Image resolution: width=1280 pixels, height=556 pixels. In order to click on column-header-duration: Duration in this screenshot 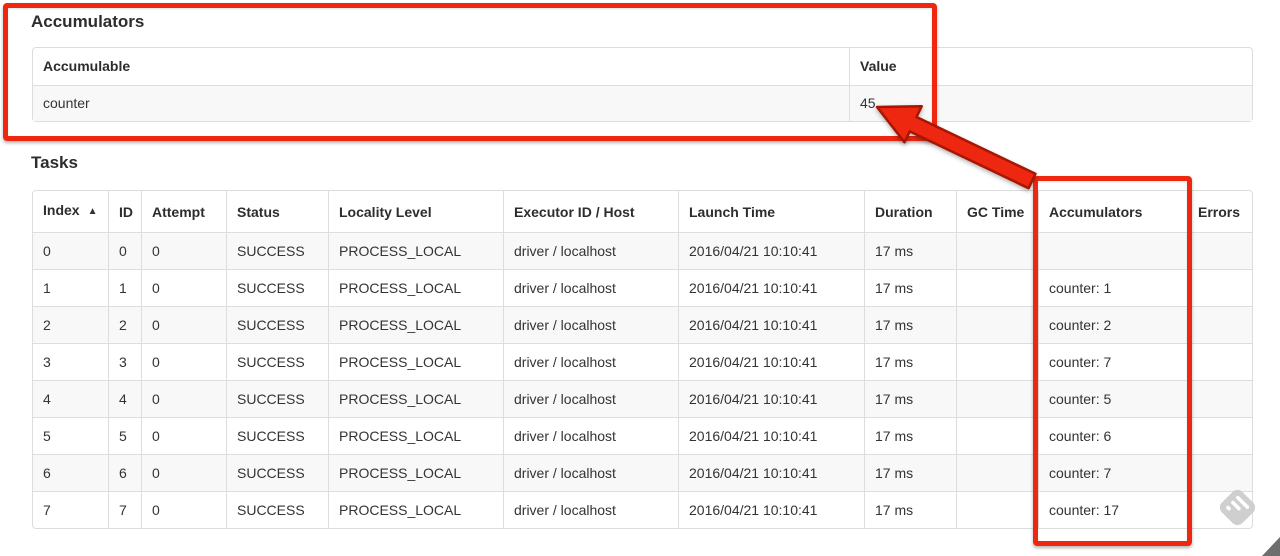, I will do `click(910, 211)`.